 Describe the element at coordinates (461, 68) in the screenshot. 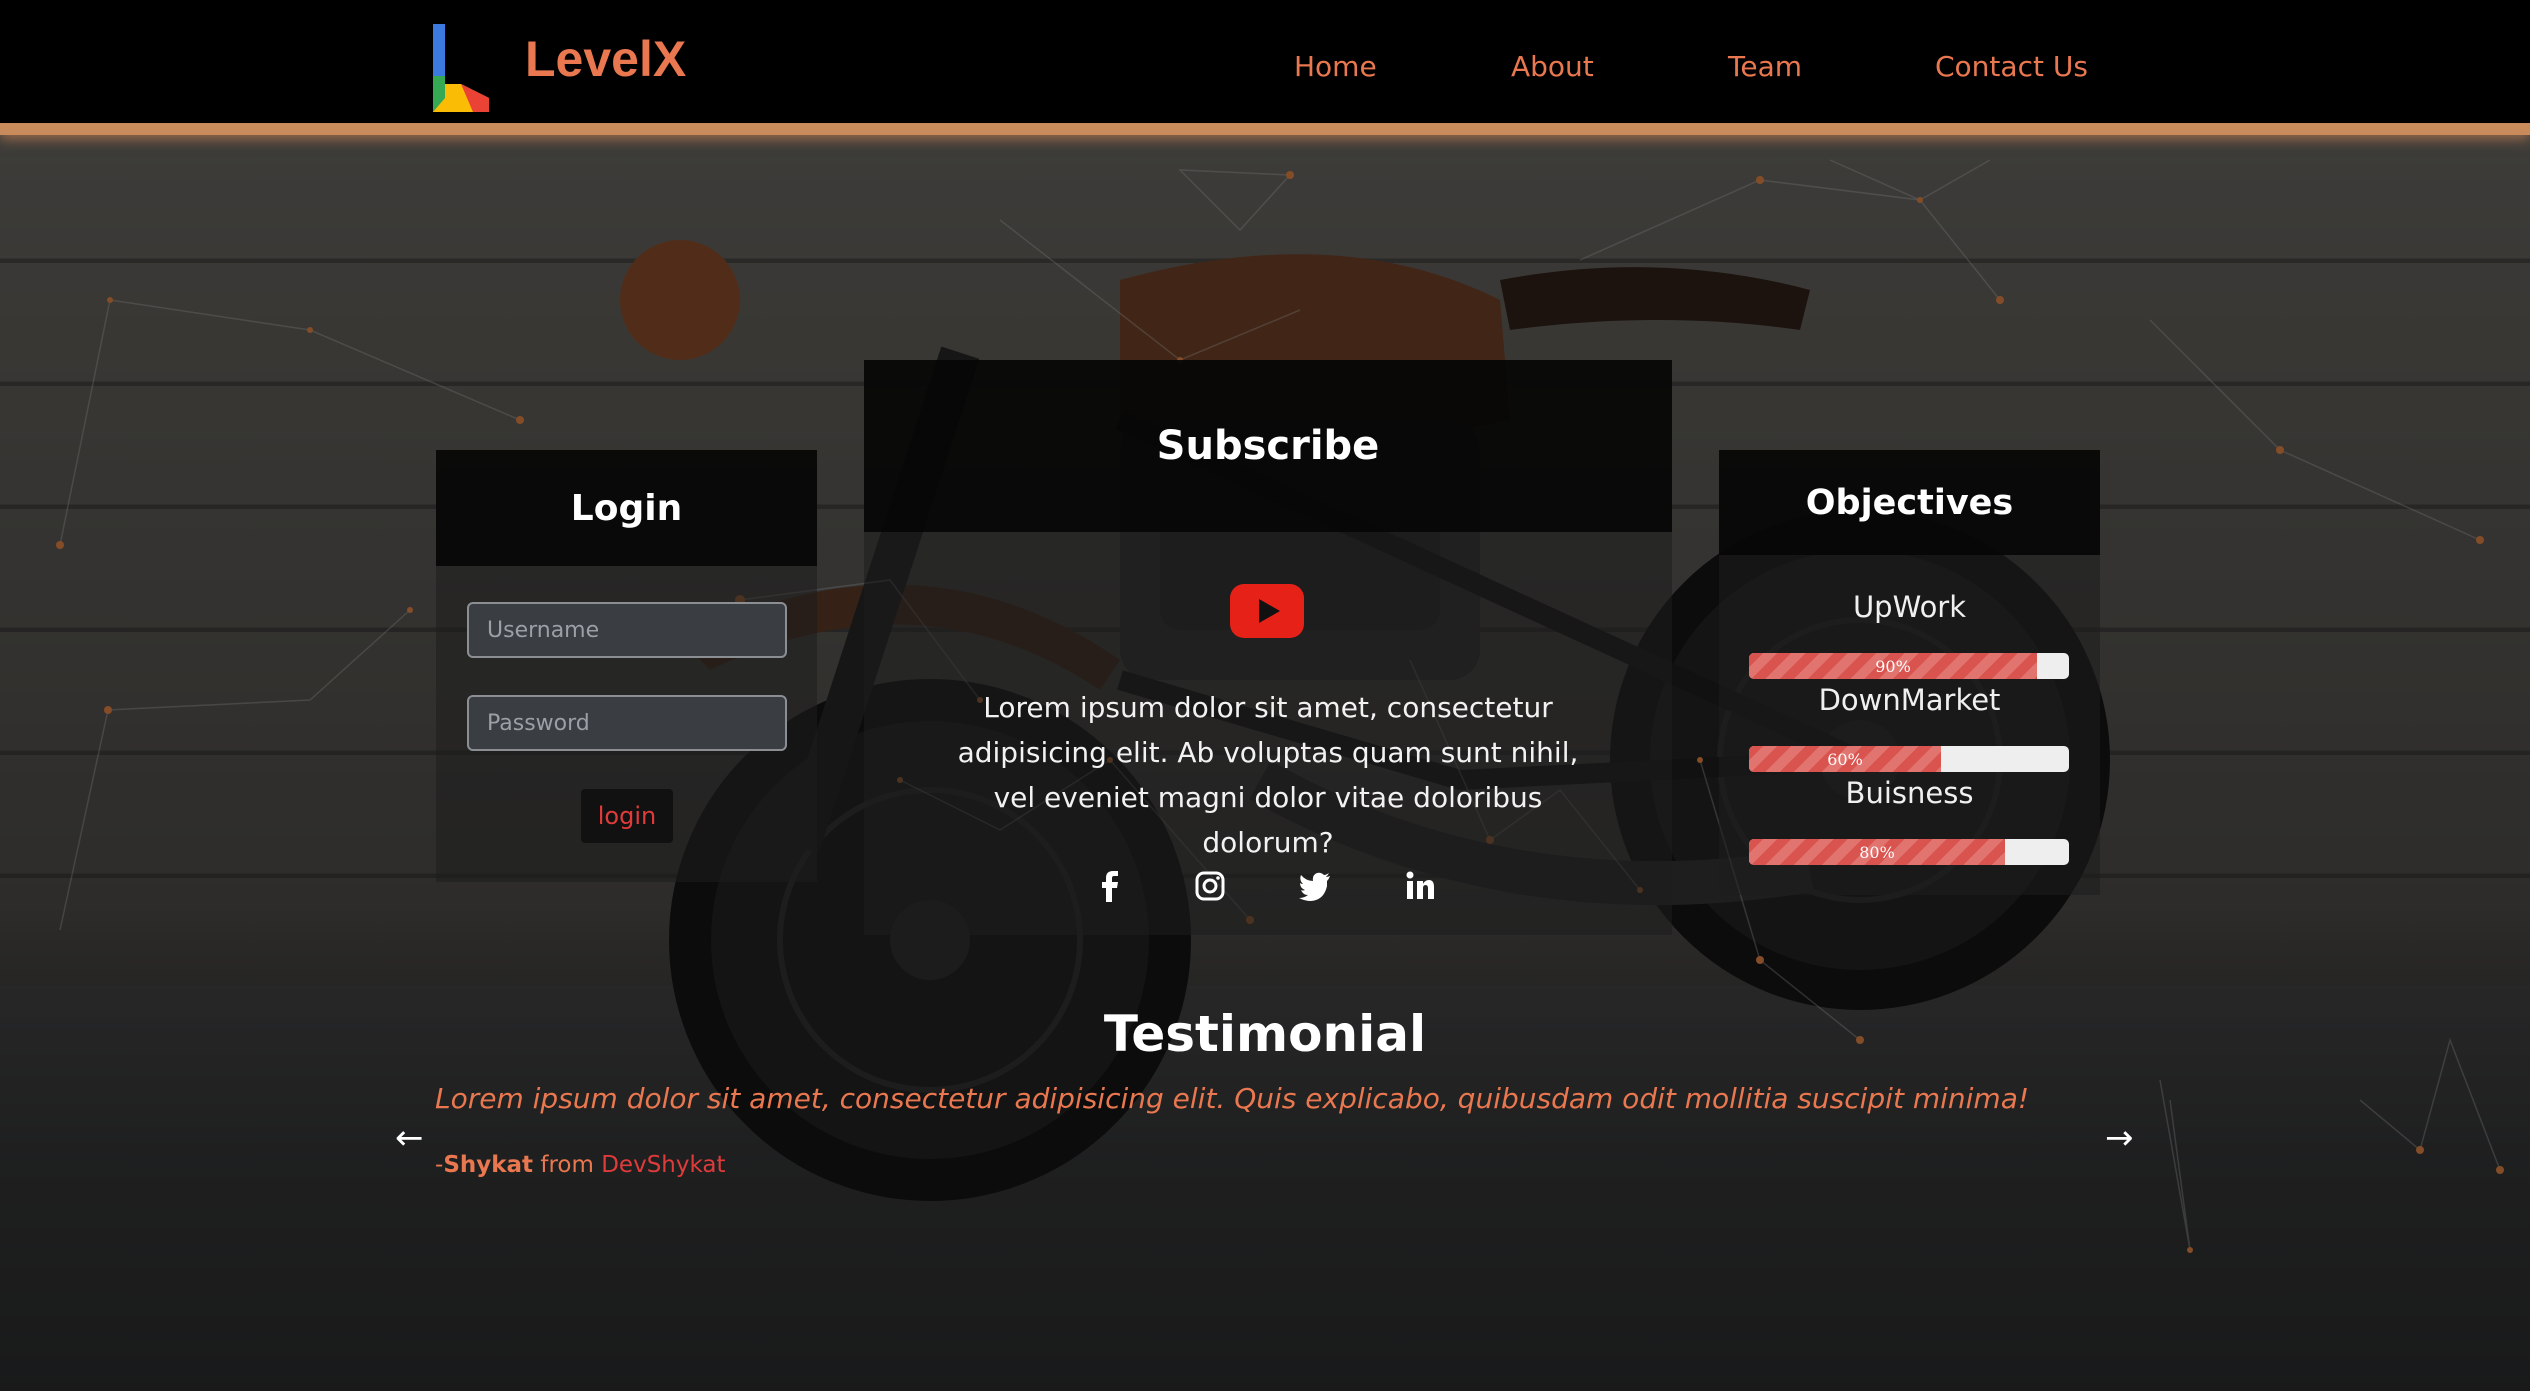

I see `brand-logo-icon` at that location.